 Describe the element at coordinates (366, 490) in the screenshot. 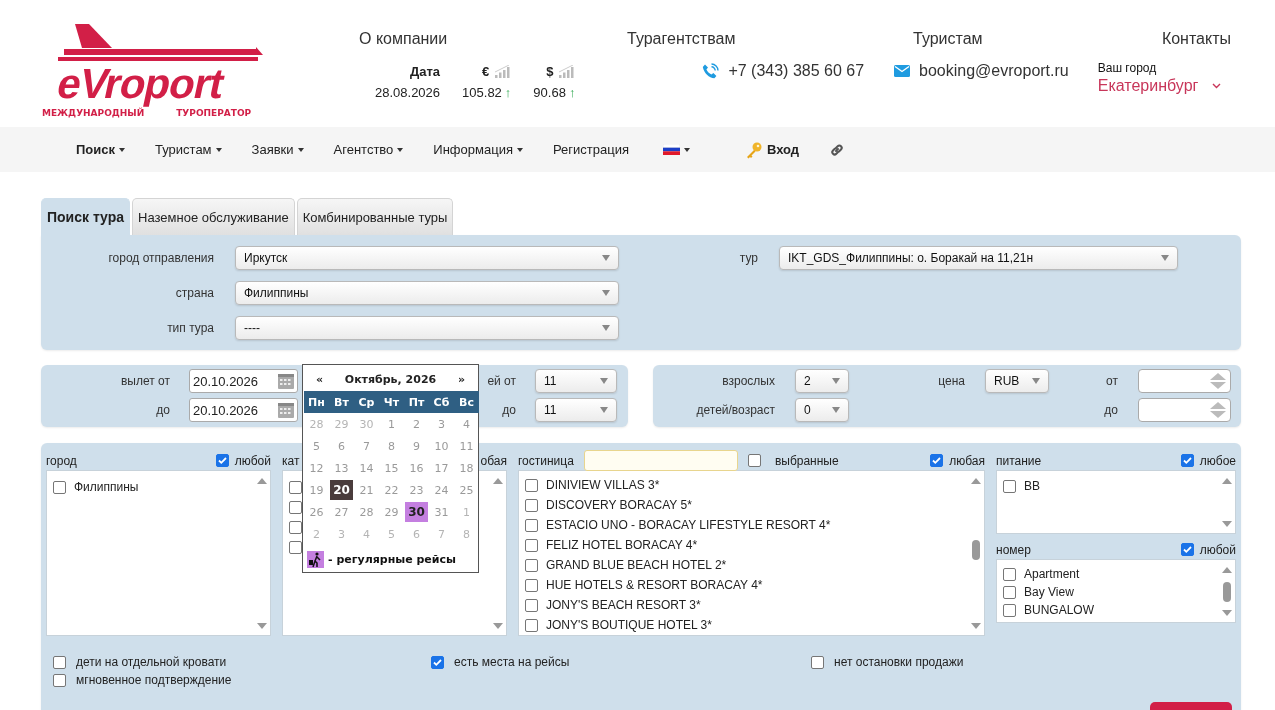

I see `calendar-day: 21` at that location.